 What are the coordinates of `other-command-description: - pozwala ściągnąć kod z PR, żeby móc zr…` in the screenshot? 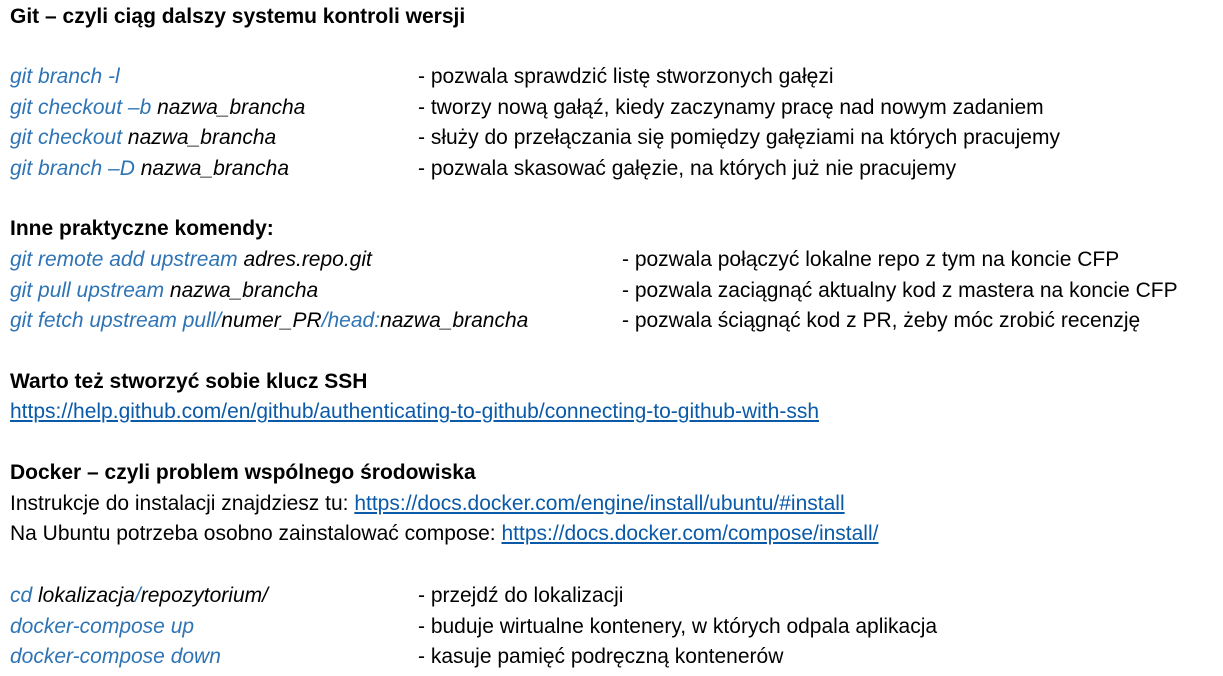 It's located at (881, 320).